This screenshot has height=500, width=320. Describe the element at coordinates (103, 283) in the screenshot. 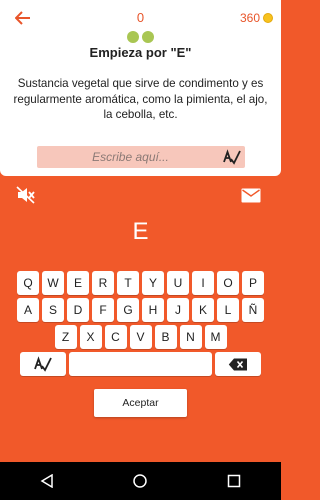

I see `key-r: R` at that location.